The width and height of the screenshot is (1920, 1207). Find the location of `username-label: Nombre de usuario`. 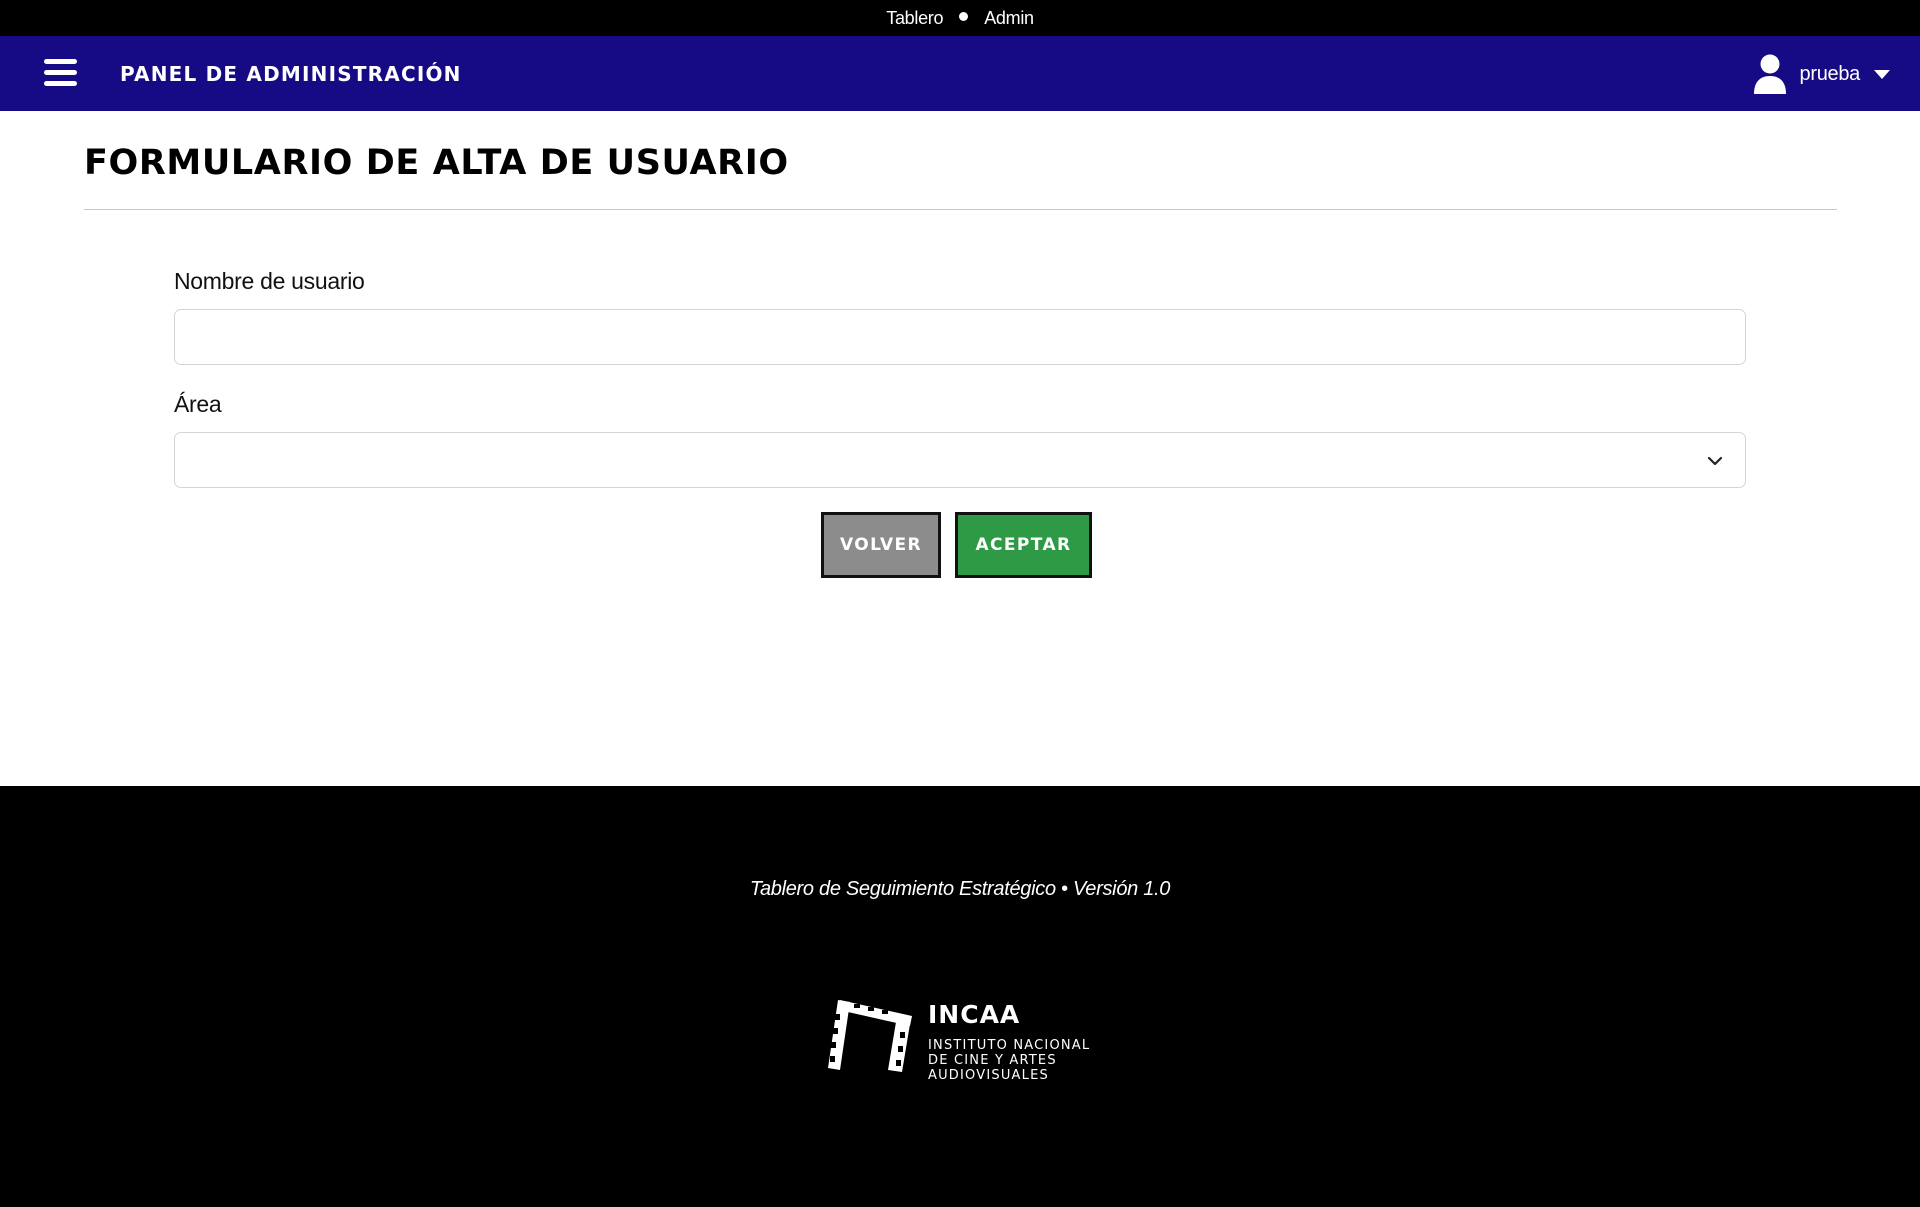

username-label: Nombre de usuario is located at coordinates (269, 281).